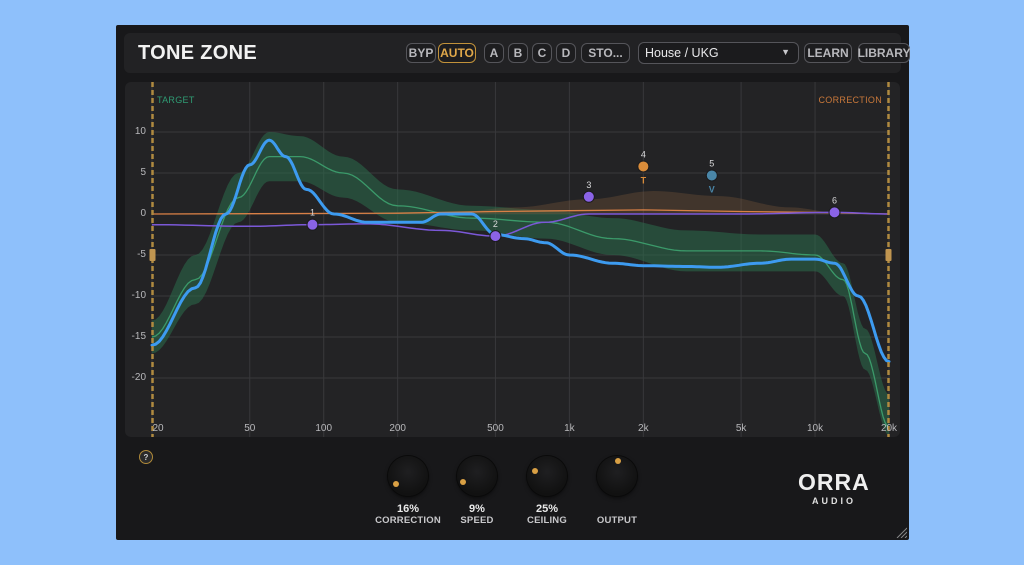  I want to click on eq-node-label: 4, so click(643, 154).